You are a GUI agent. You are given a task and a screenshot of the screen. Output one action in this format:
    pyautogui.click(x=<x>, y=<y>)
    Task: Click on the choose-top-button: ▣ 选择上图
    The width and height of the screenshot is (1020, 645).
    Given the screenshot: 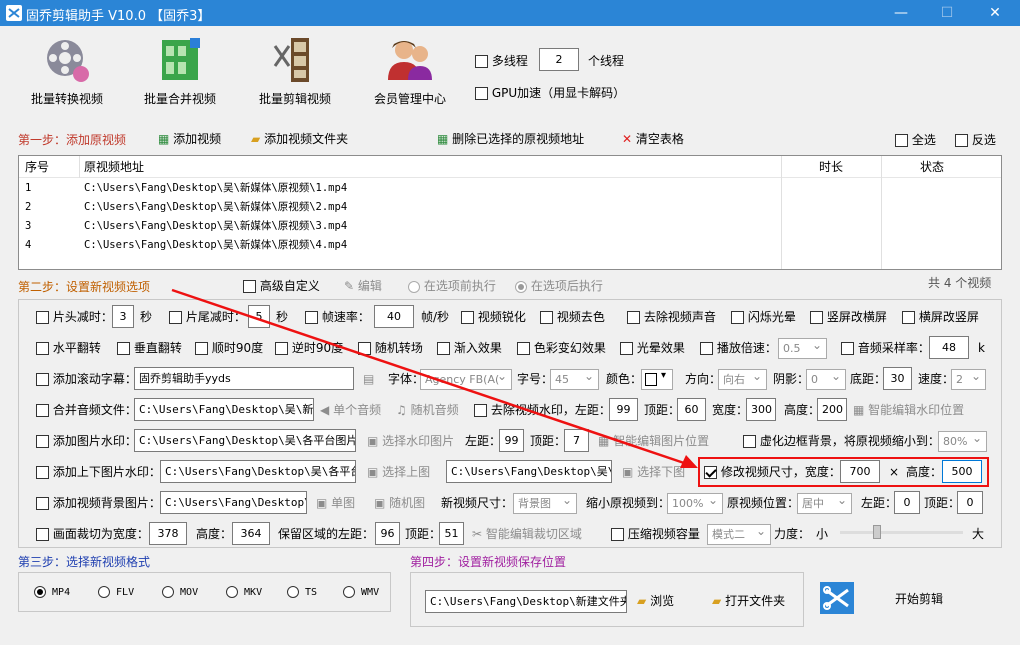 What is the action you would take?
    pyautogui.click(x=398, y=472)
    